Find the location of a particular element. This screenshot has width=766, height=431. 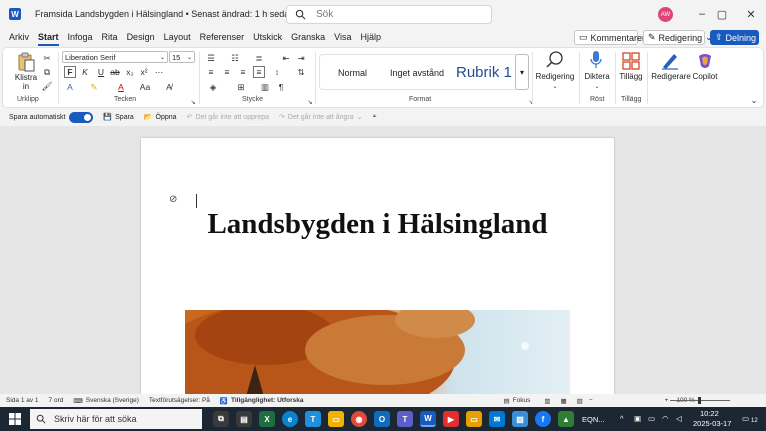

undo-button: ↶ Det går inte att upprepa is located at coordinates (228, 117).